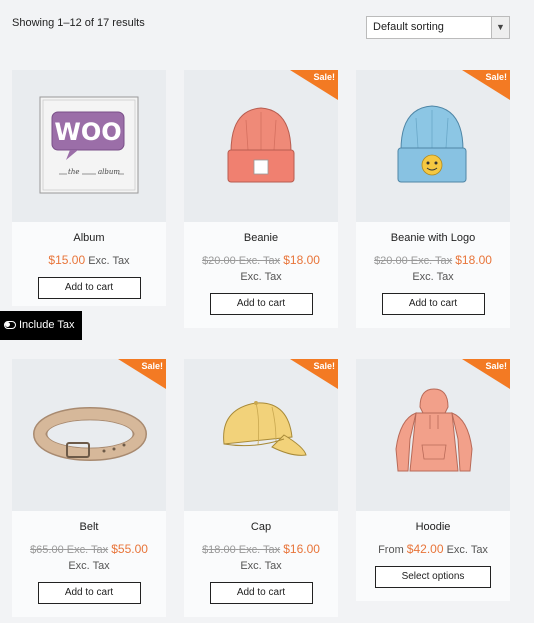 This screenshot has height=623, width=534. I want to click on product-name: Beanie with Logo, so click(433, 238).